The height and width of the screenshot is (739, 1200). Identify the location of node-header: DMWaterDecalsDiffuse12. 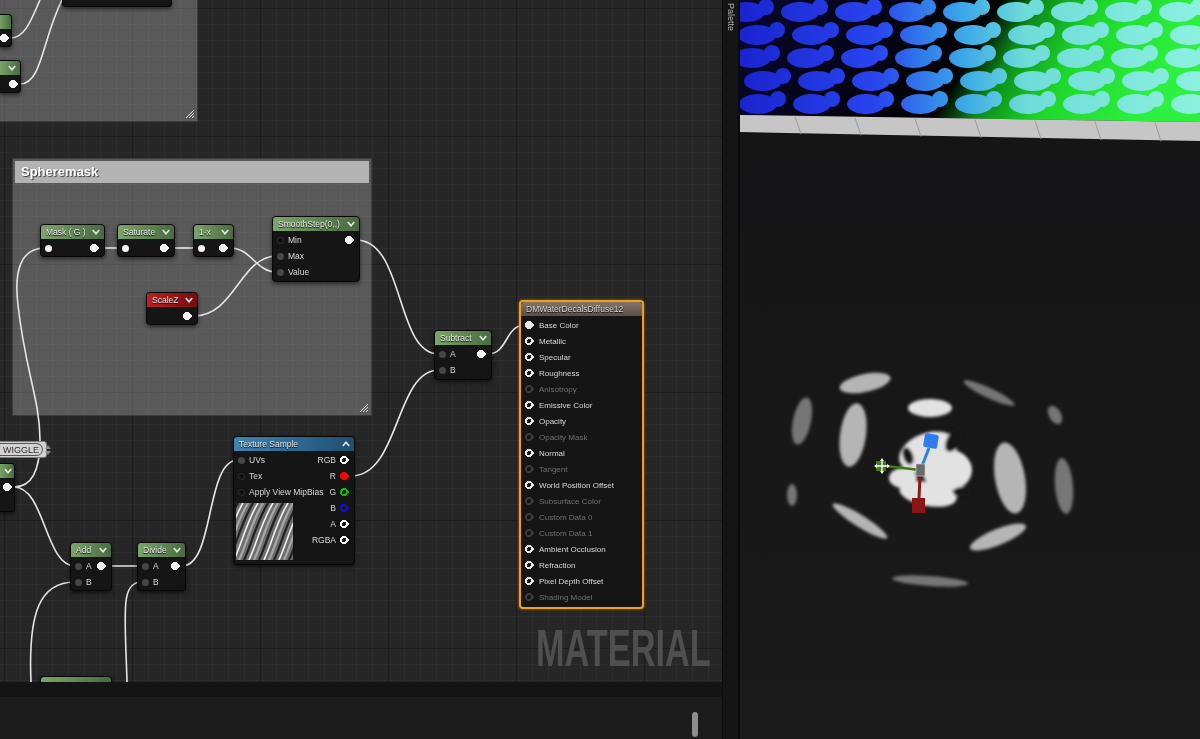
(581, 309).